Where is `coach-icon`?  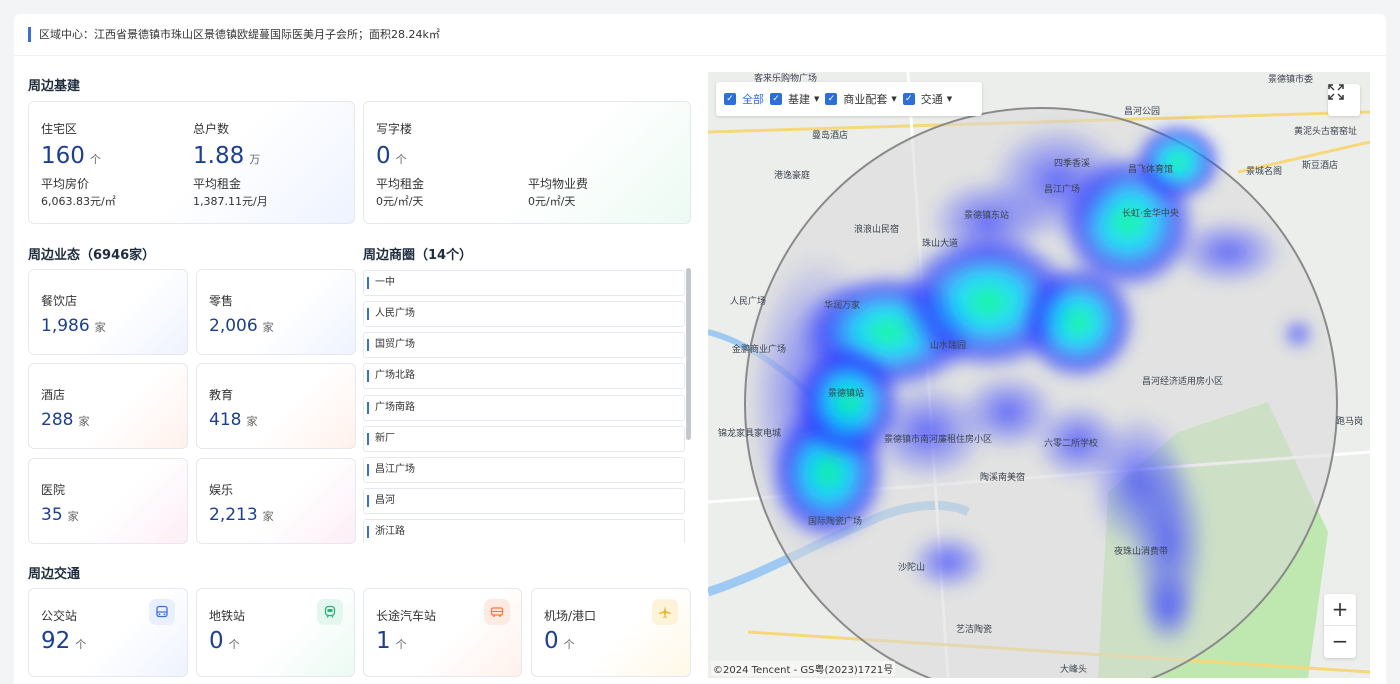
coach-icon is located at coordinates (497, 612).